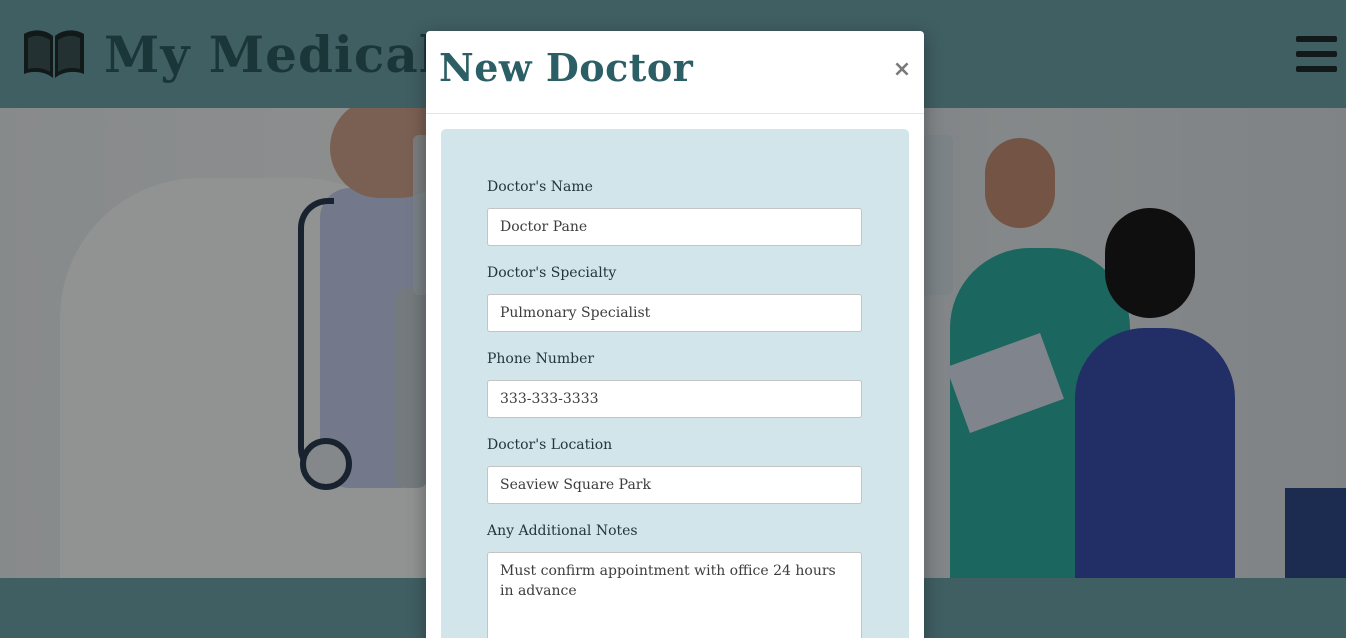 The image size is (1346, 638). What do you see at coordinates (541, 359) in the screenshot?
I see `phone-number-label: Phone Number` at bounding box center [541, 359].